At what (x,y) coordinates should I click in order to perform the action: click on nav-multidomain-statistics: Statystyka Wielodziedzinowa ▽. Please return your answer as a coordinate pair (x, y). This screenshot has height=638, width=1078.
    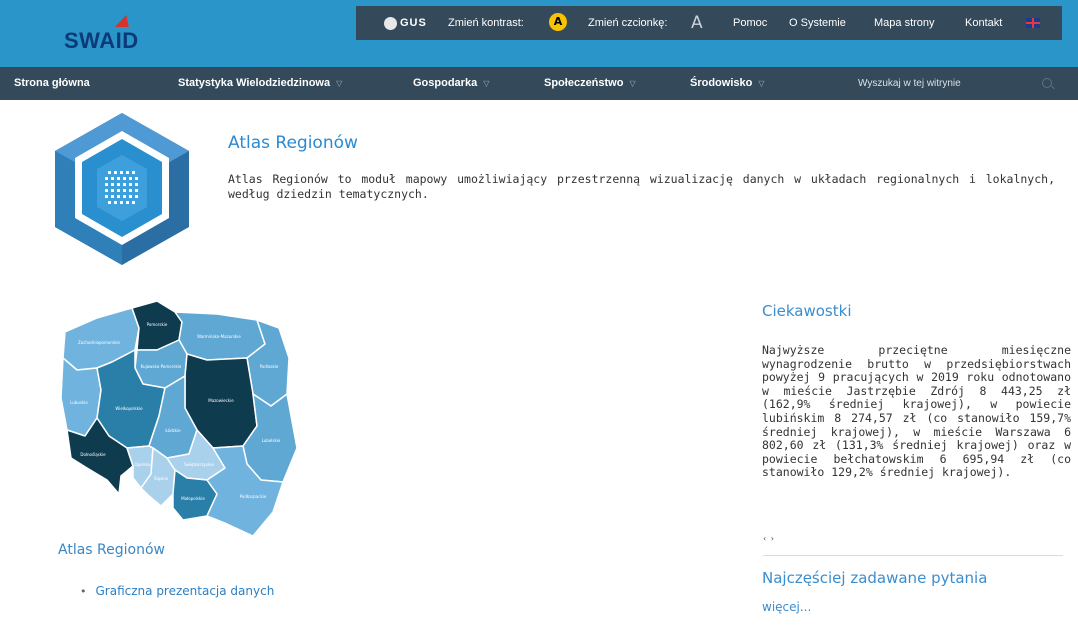
    Looking at the image, I should click on (260, 83).